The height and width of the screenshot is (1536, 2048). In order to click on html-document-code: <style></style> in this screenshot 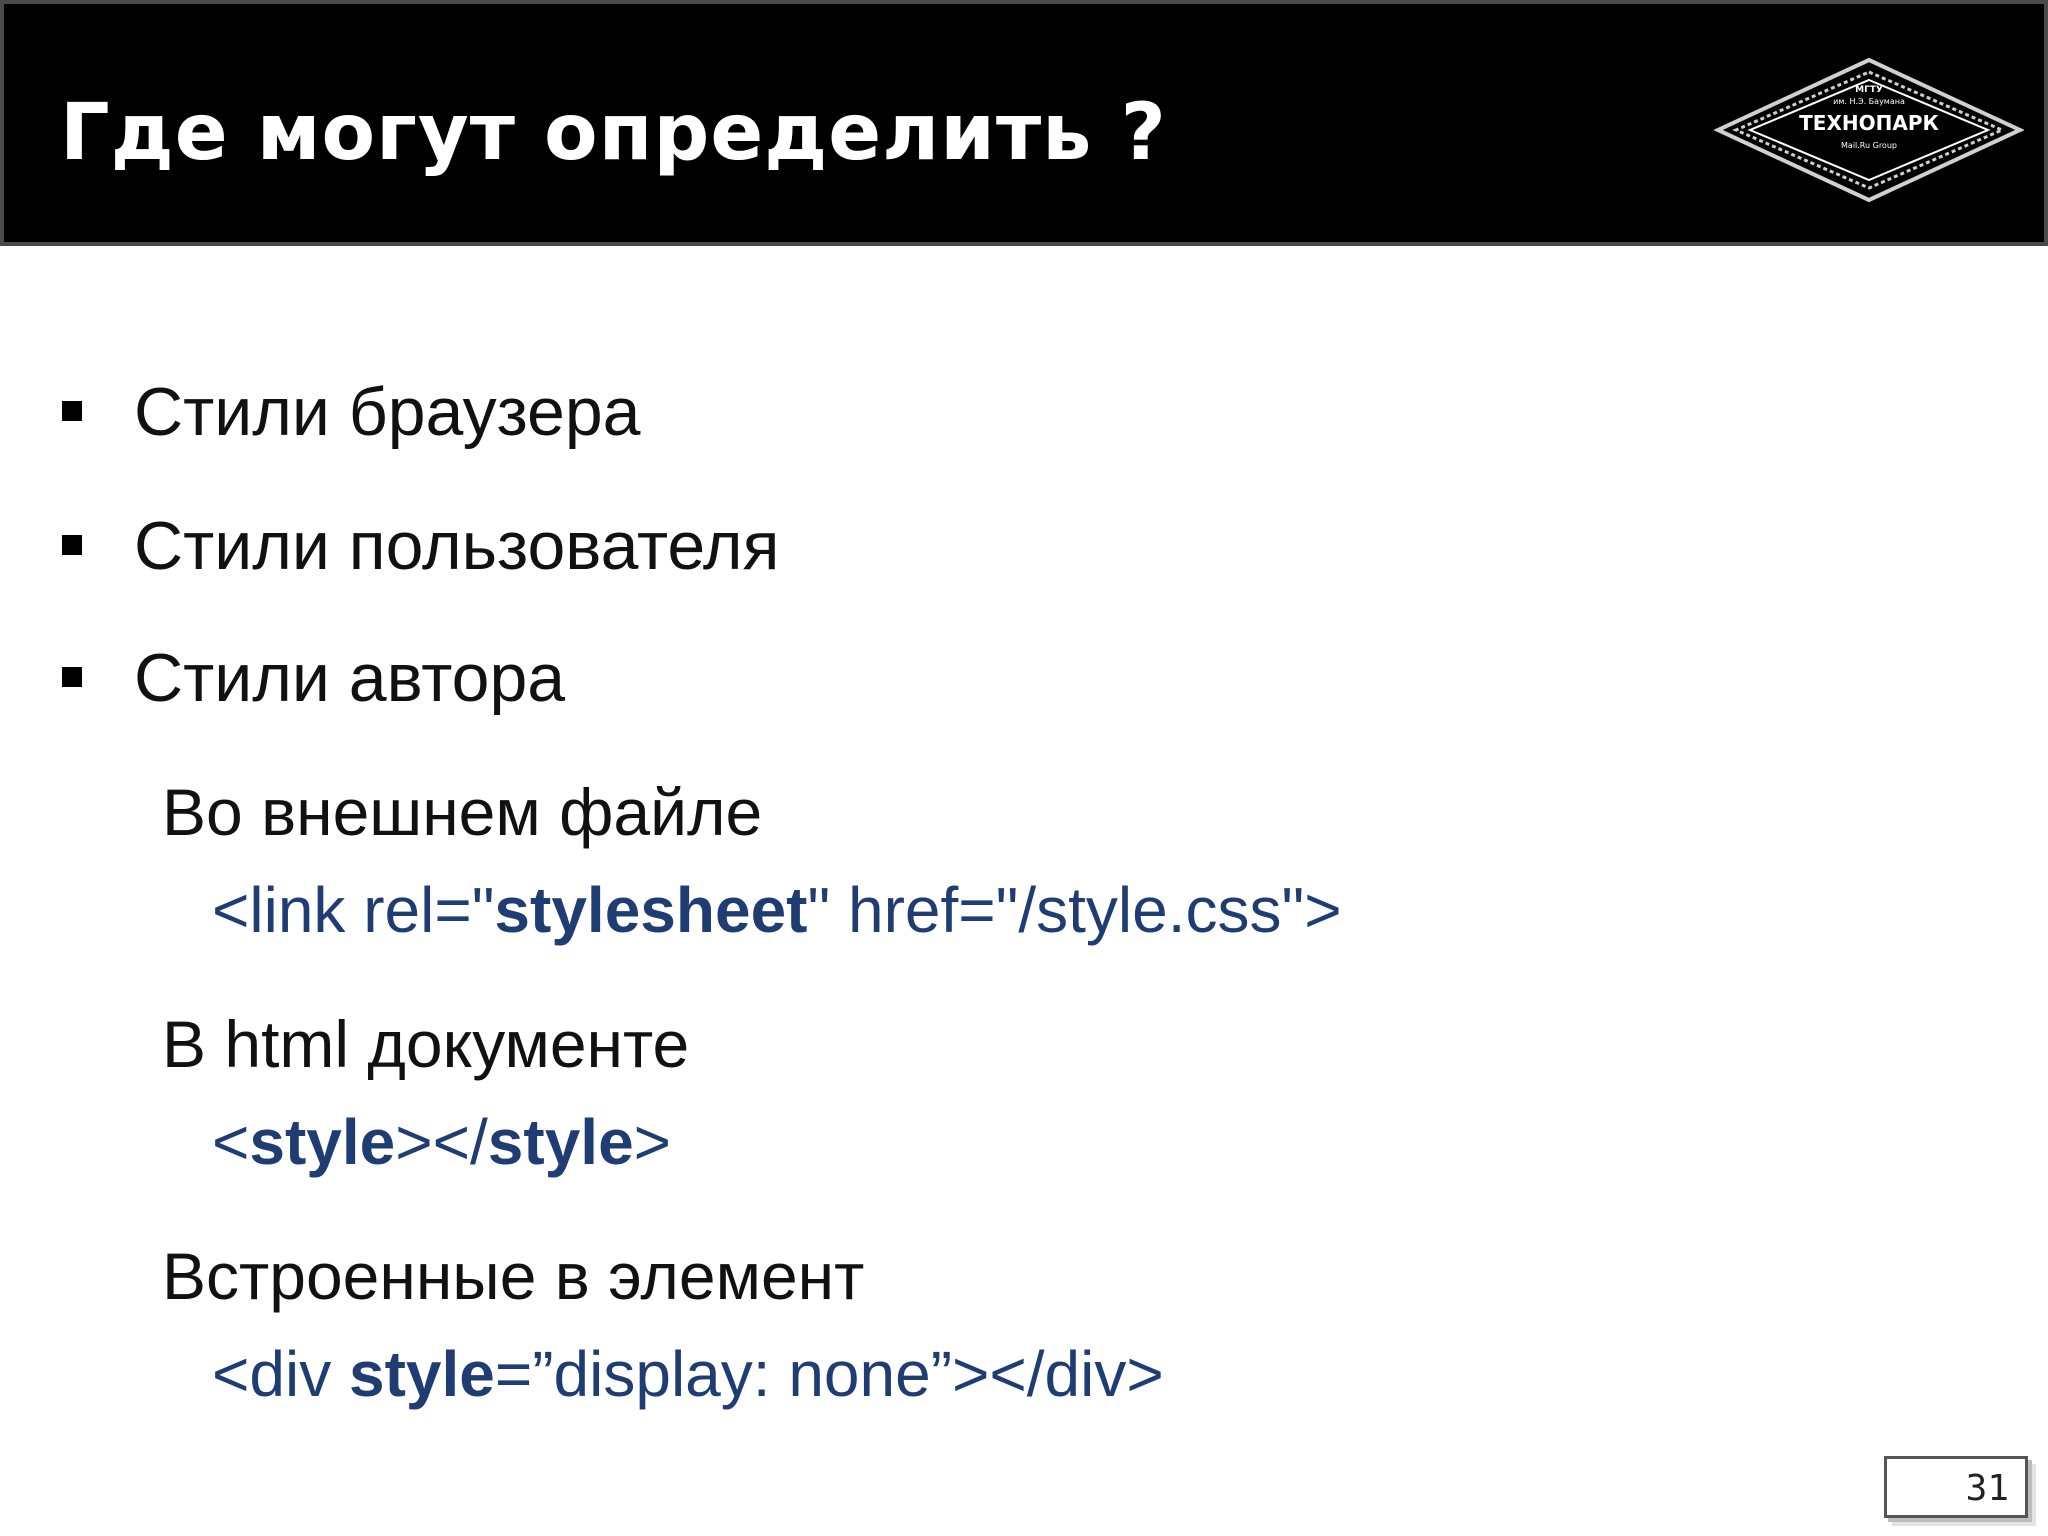, I will do `click(441, 1142)`.